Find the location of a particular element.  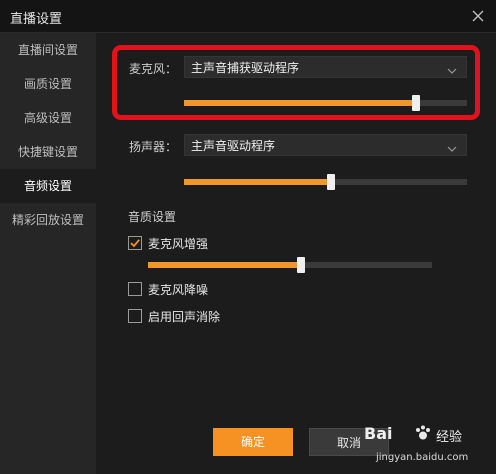

mic-boost-checkbox is located at coordinates (135, 243).